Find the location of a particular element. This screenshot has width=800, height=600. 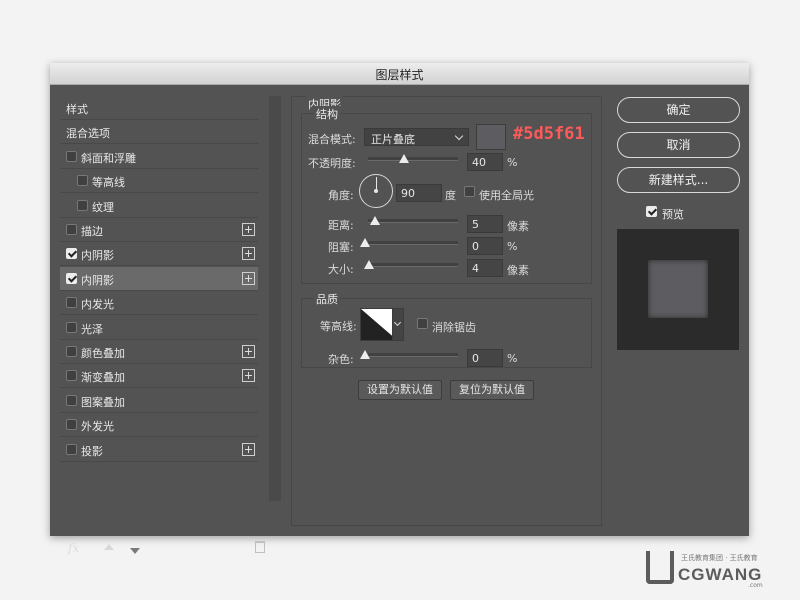

move-up-icon is located at coordinates (109, 547).